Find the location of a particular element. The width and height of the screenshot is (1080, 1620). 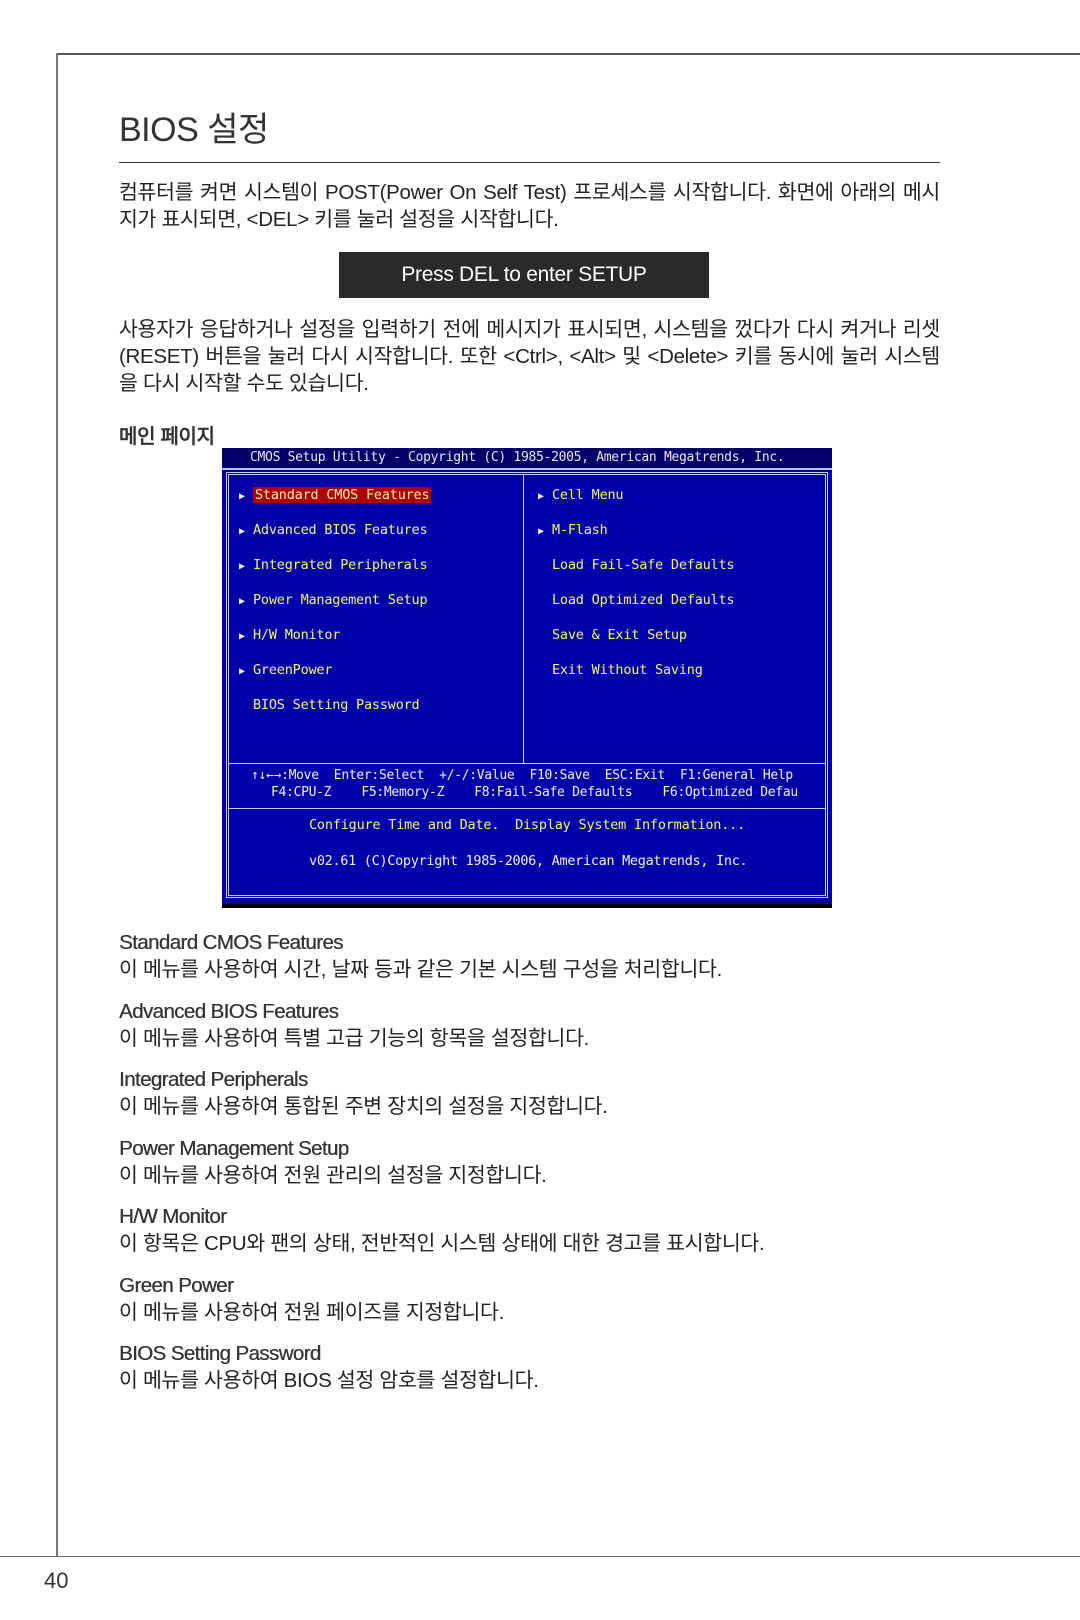

bios-menu-item-label: BIOS Setting Password is located at coordinates (336, 705).